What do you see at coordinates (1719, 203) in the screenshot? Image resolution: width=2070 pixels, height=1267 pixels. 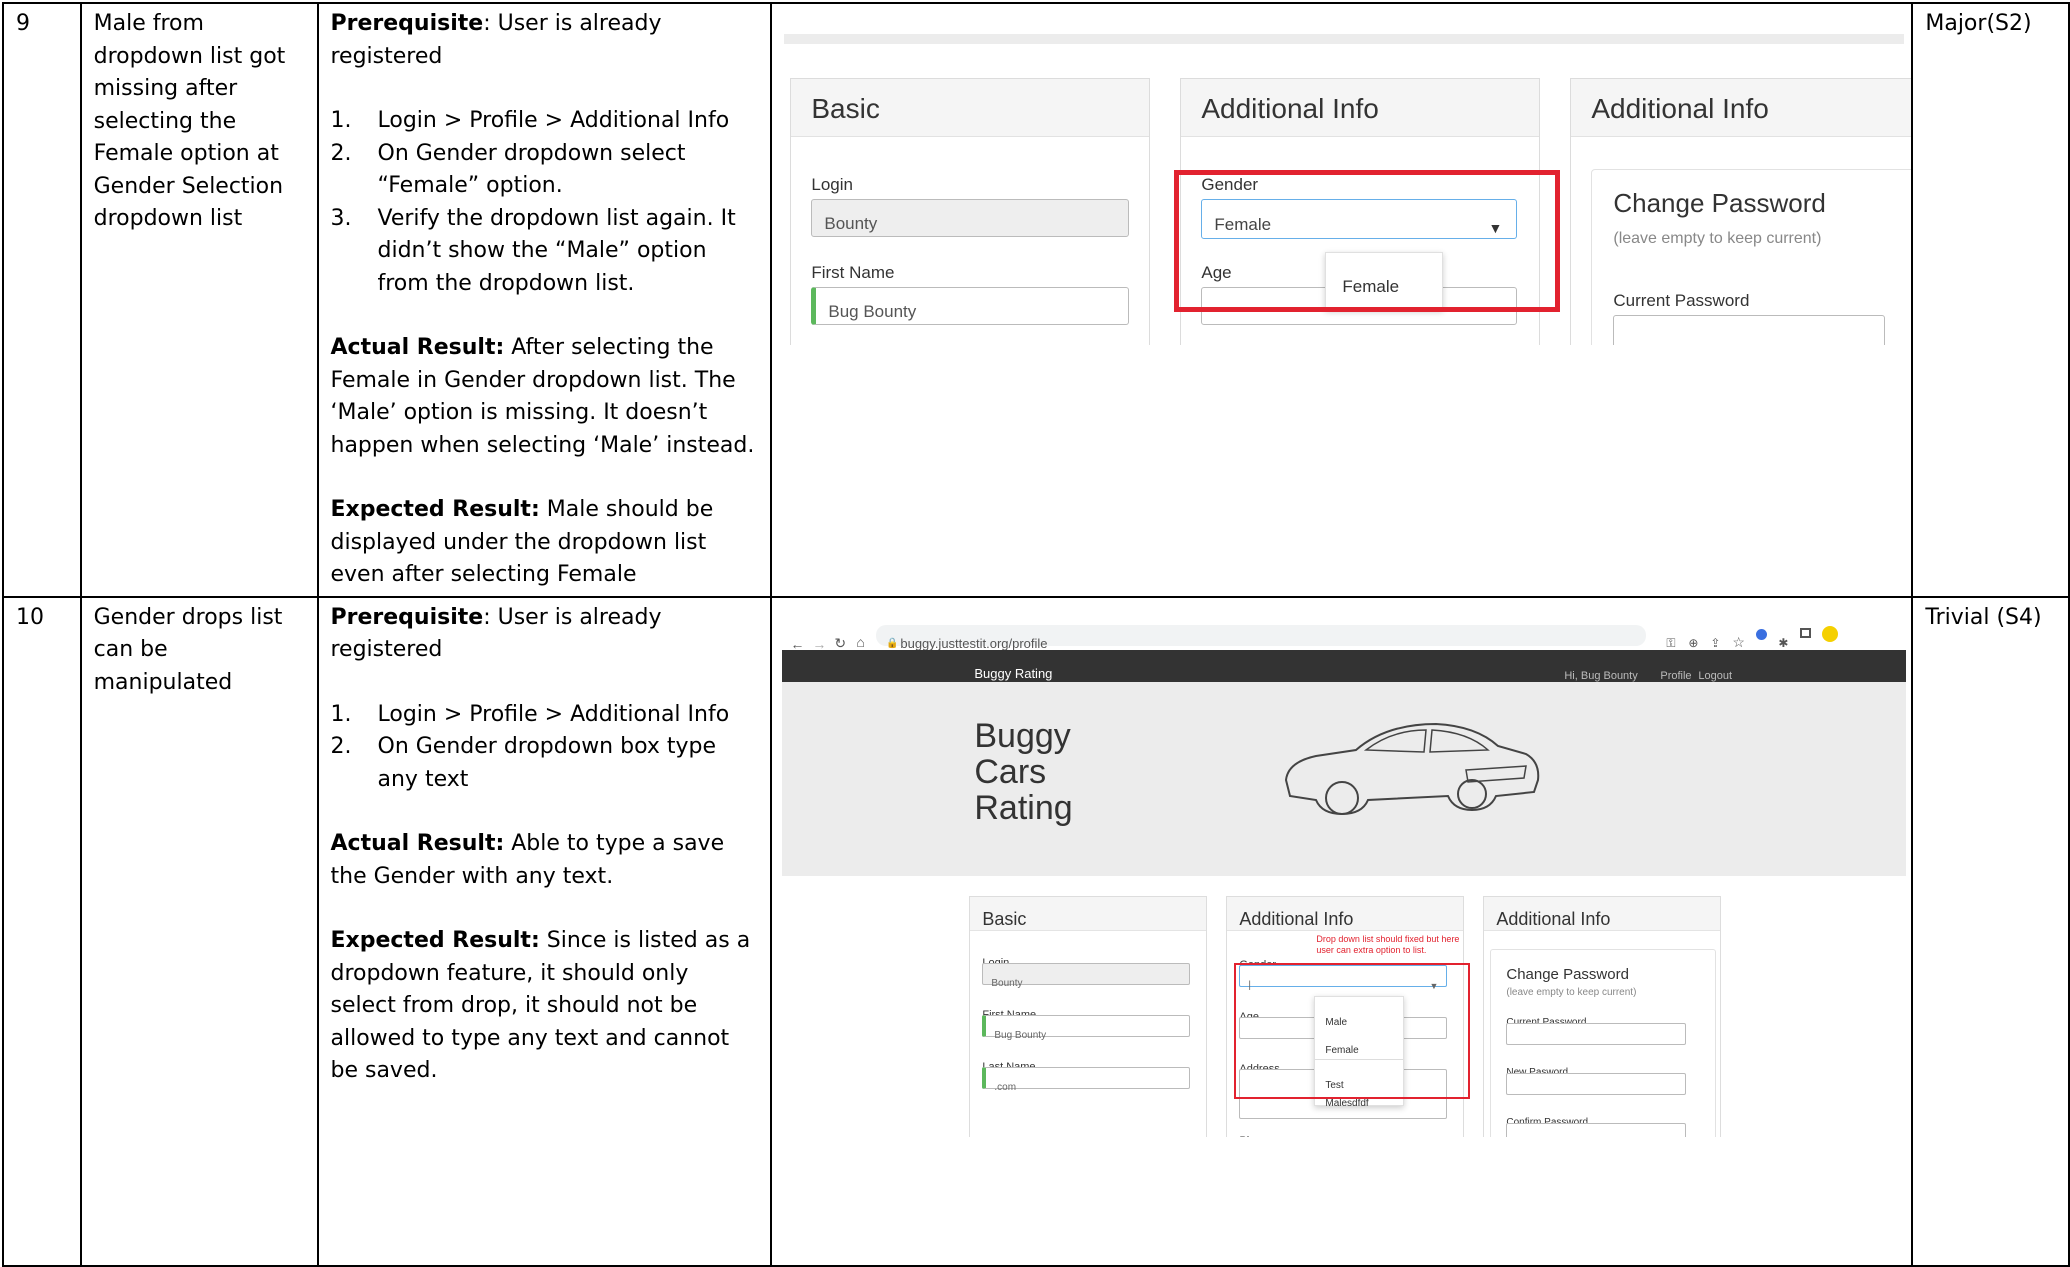 I see `change-password-title: Change Password` at bounding box center [1719, 203].